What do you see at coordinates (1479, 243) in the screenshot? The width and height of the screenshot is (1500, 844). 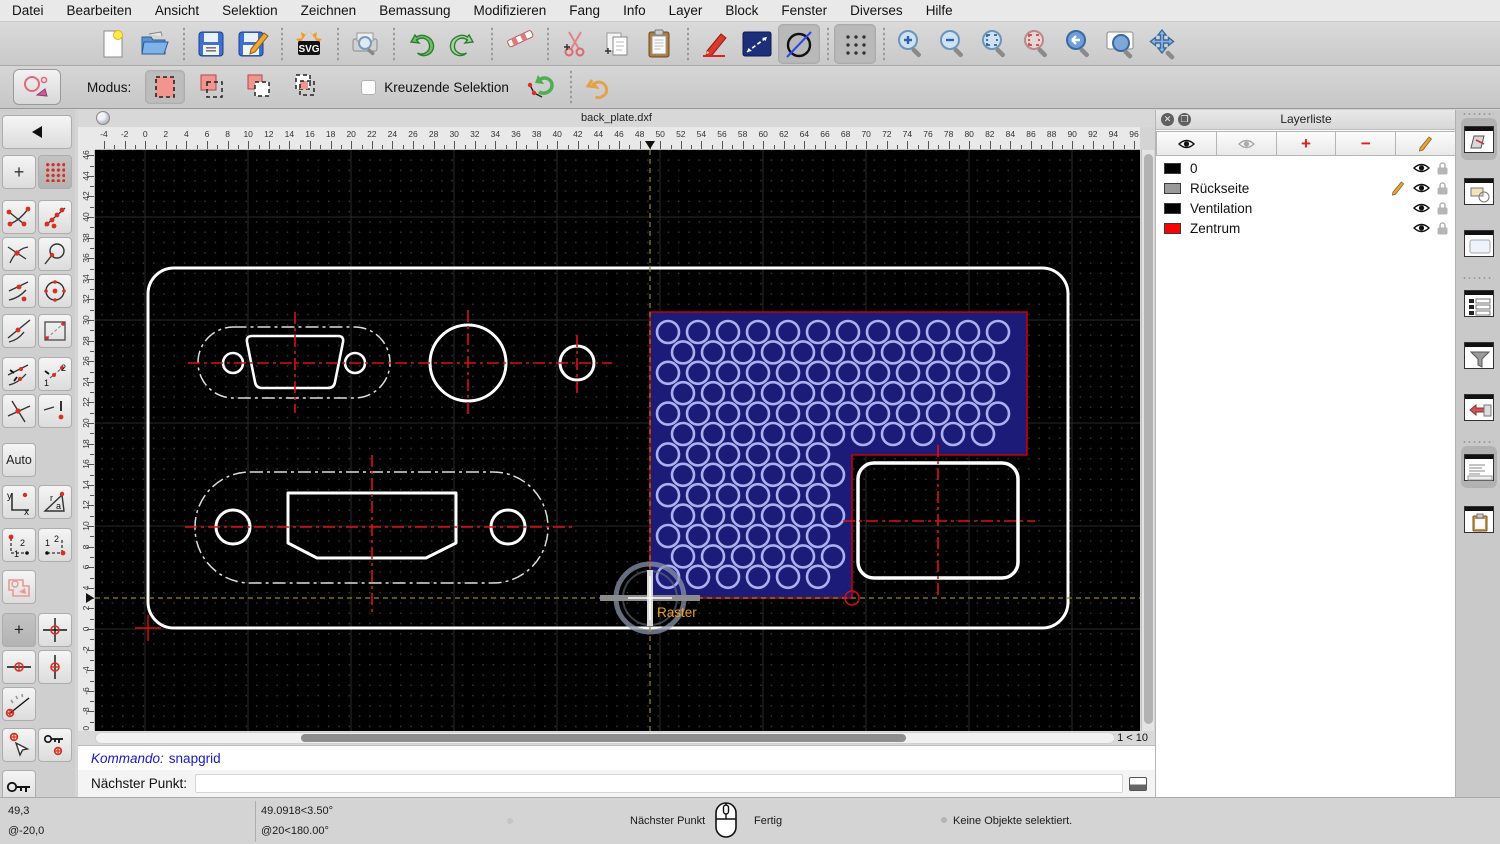 I see `view-list-dock-icon` at bounding box center [1479, 243].